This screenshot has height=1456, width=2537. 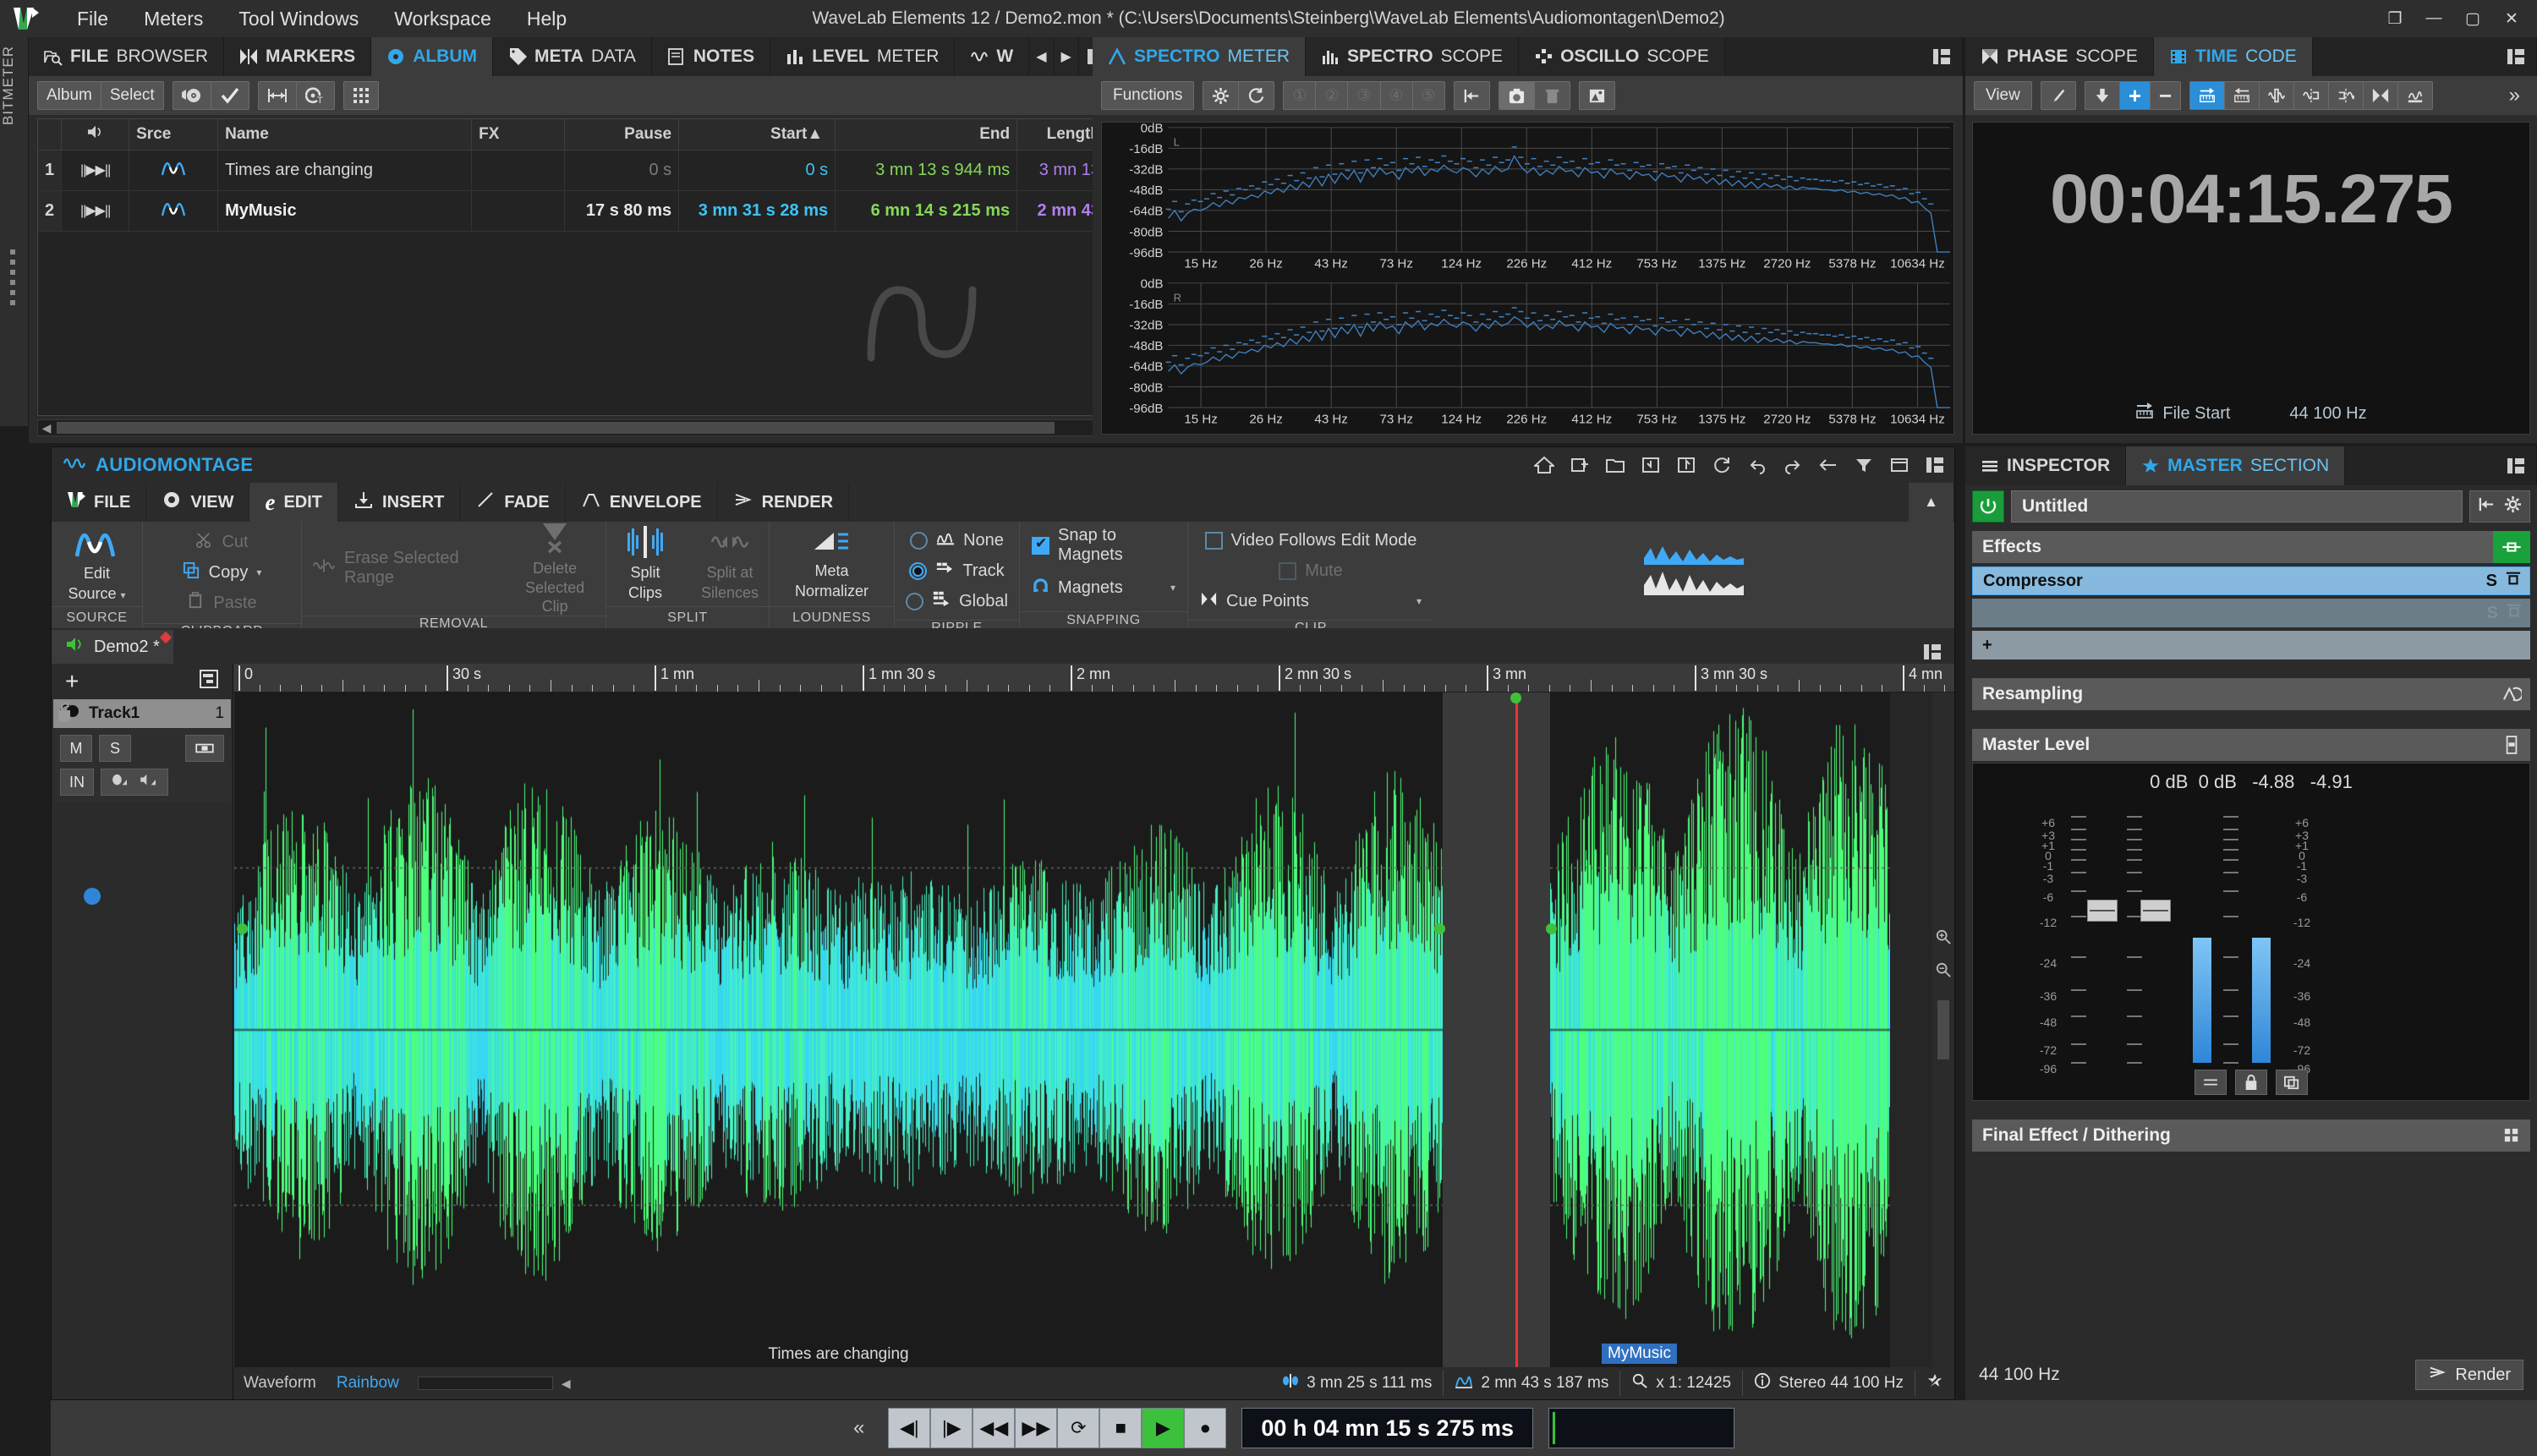 What do you see at coordinates (361, 96) in the screenshot?
I see `grid-icon` at bounding box center [361, 96].